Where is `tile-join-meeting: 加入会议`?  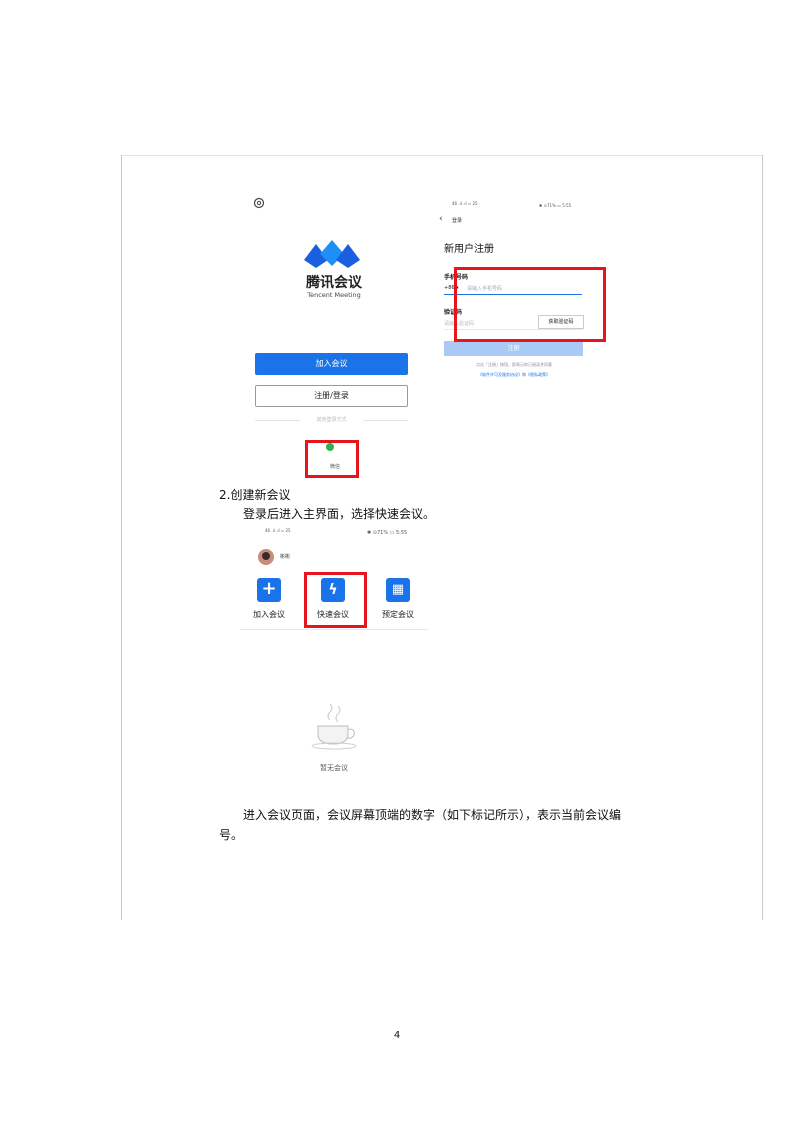
tile-join-meeting: 加入会议 is located at coordinates (269, 614).